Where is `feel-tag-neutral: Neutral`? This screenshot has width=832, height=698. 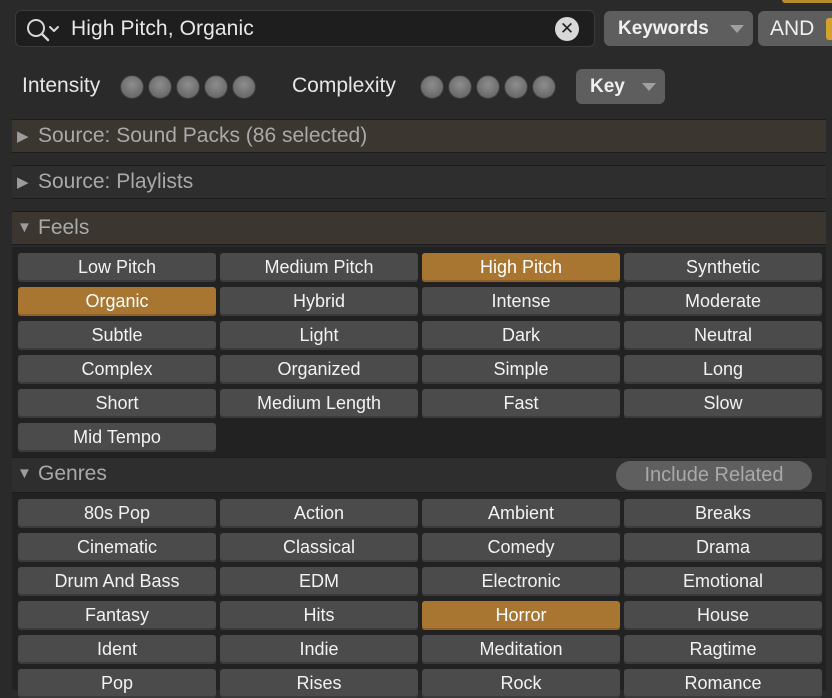
feel-tag-neutral: Neutral is located at coordinates (723, 335).